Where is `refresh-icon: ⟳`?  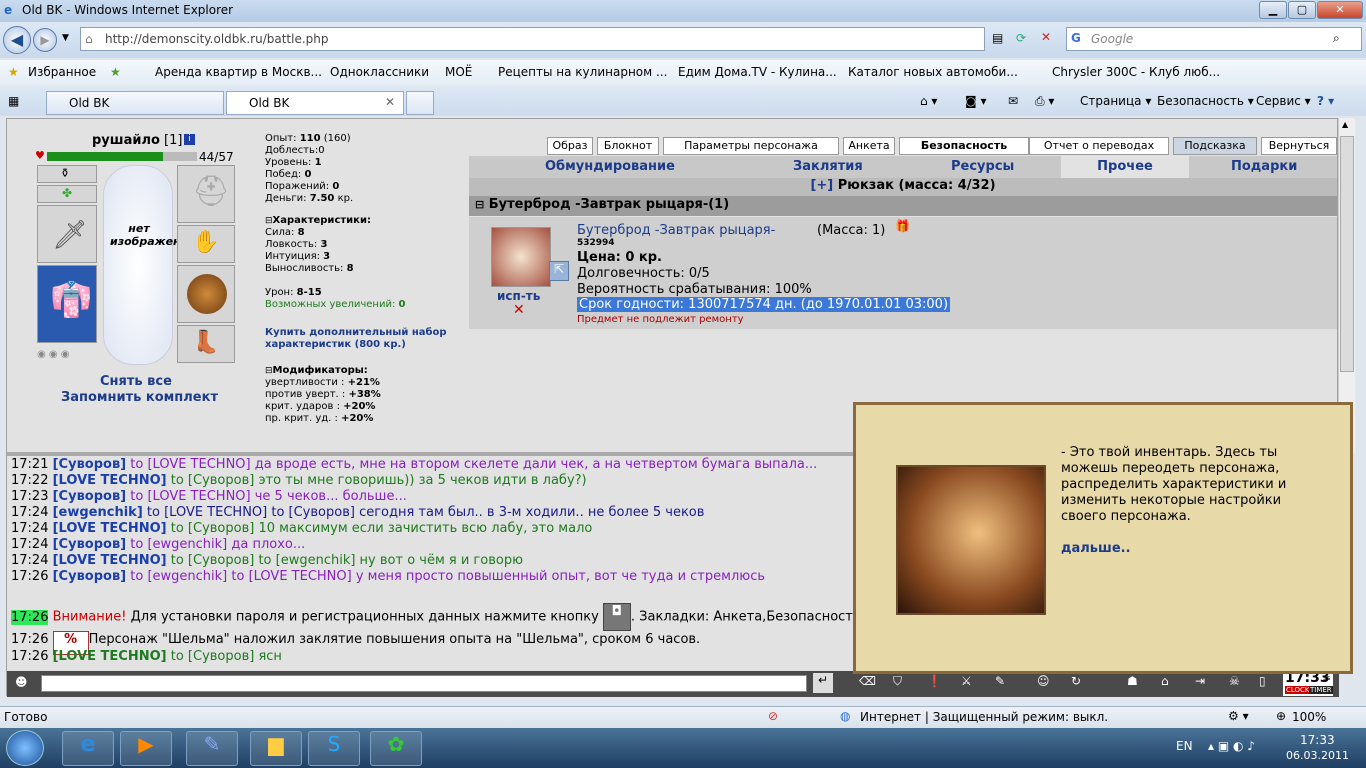 refresh-icon: ⟳ is located at coordinates (1021, 38).